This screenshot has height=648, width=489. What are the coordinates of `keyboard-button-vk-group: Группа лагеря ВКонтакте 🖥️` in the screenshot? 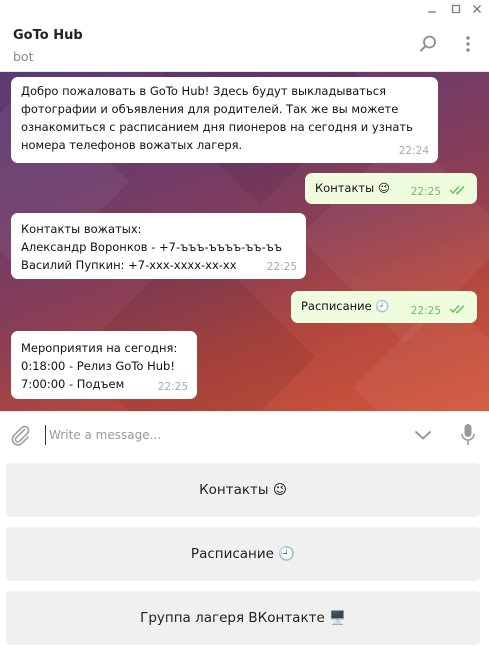 It's located at (243, 618).